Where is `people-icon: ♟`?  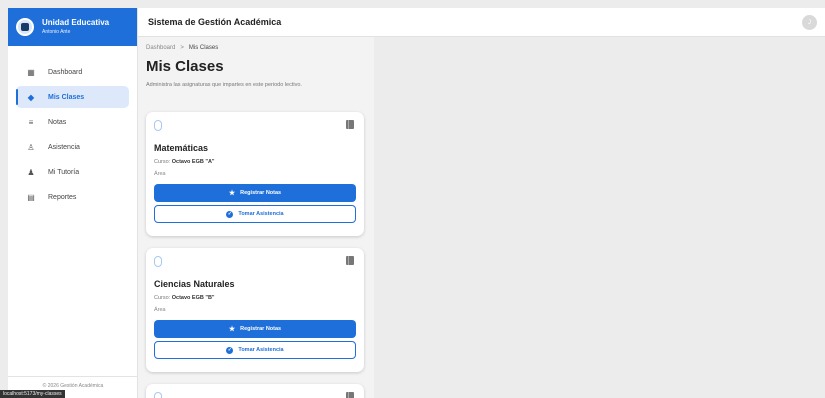 people-icon: ♟ is located at coordinates (31, 172).